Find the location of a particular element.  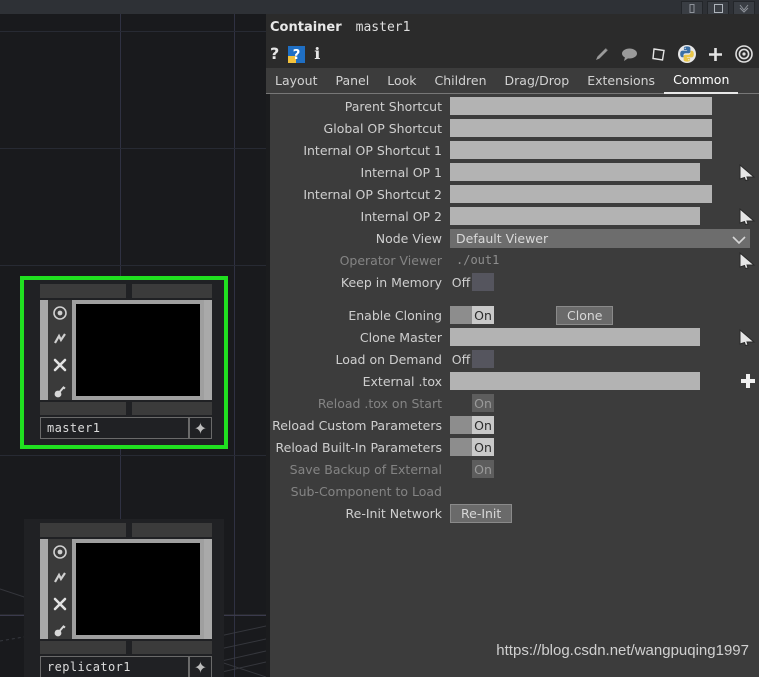

op-help-icon: ? is located at coordinates (297, 54).